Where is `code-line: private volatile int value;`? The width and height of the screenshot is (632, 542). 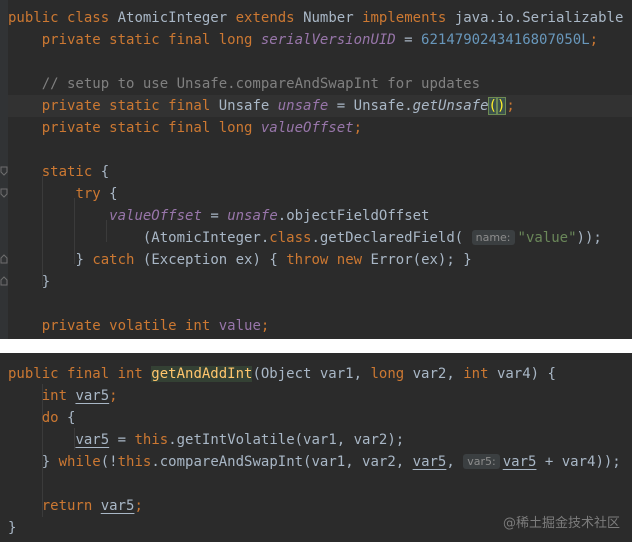
code-line: private volatile int value; is located at coordinates (320, 326).